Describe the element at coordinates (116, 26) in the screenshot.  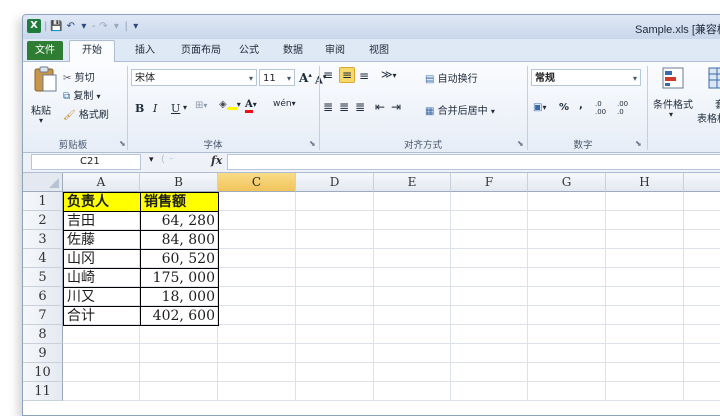
I see `redo-dropdown-icon: ▾` at that location.